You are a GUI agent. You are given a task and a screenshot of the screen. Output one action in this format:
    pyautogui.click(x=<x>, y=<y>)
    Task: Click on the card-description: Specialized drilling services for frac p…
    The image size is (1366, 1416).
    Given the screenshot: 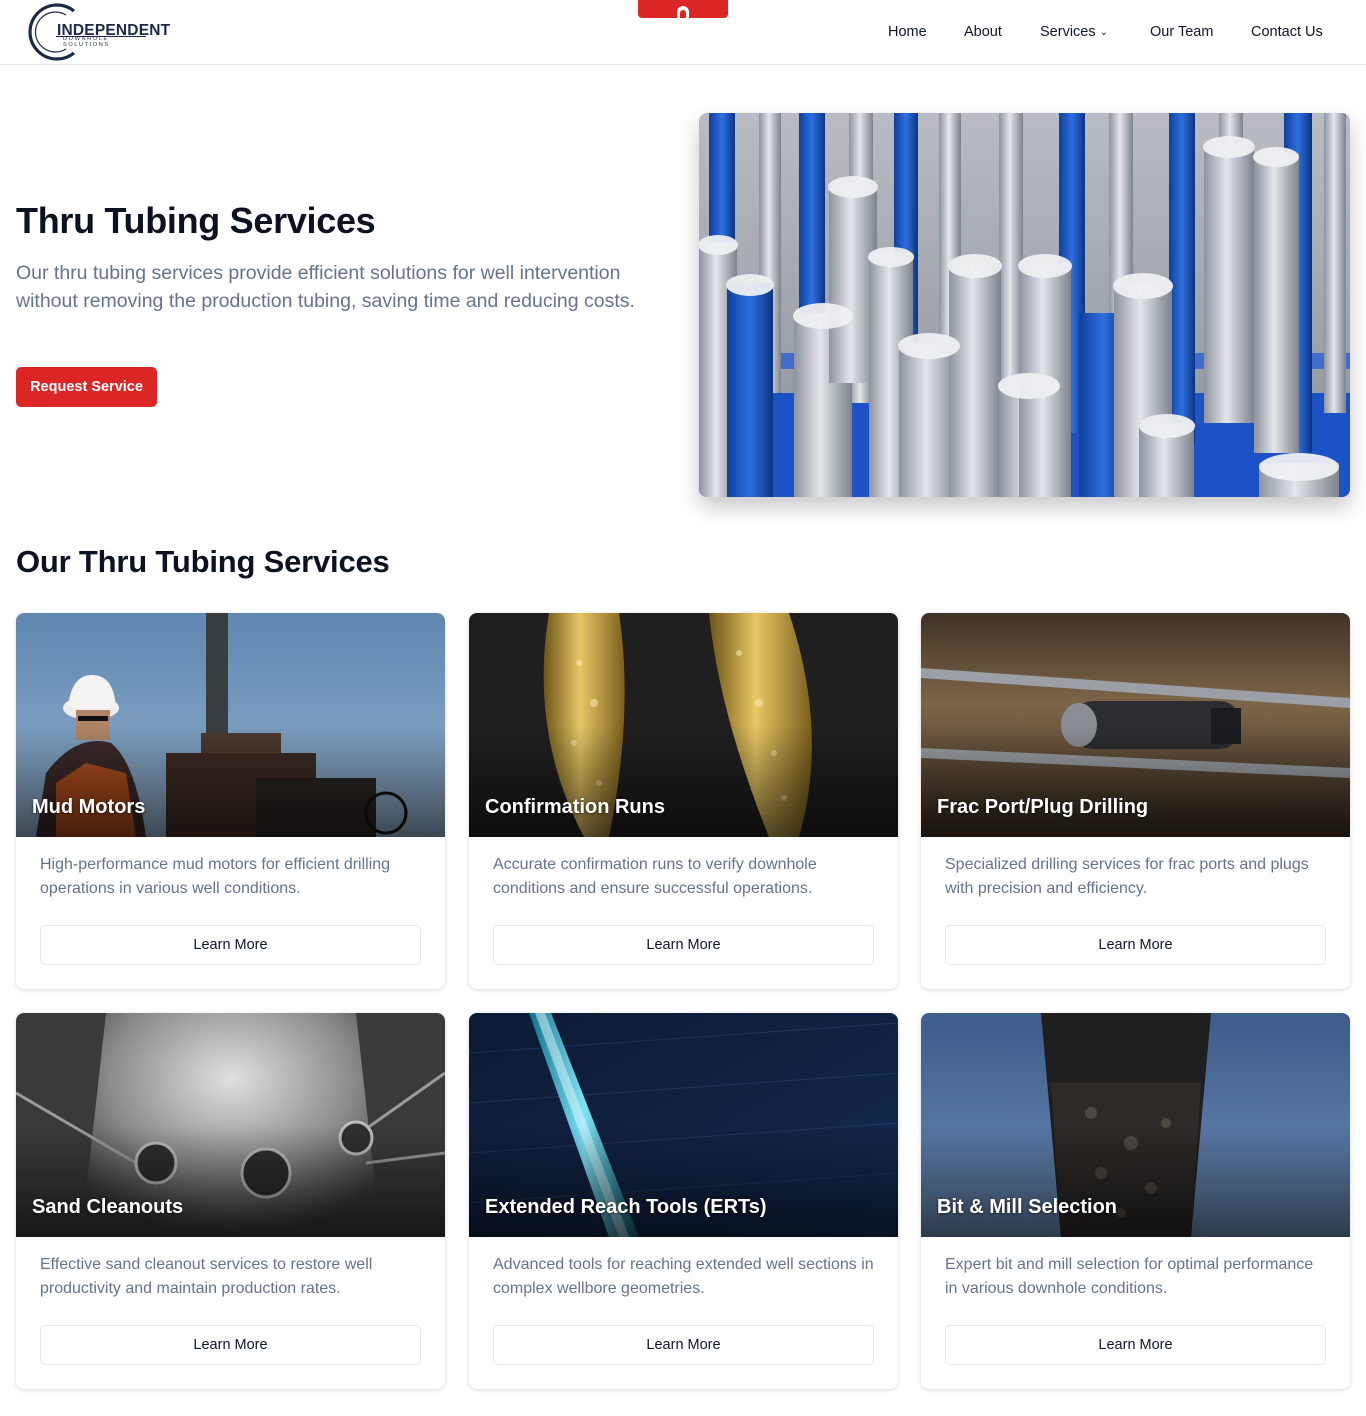 What is the action you would take?
    pyautogui.click(x=1127, y=876)
    